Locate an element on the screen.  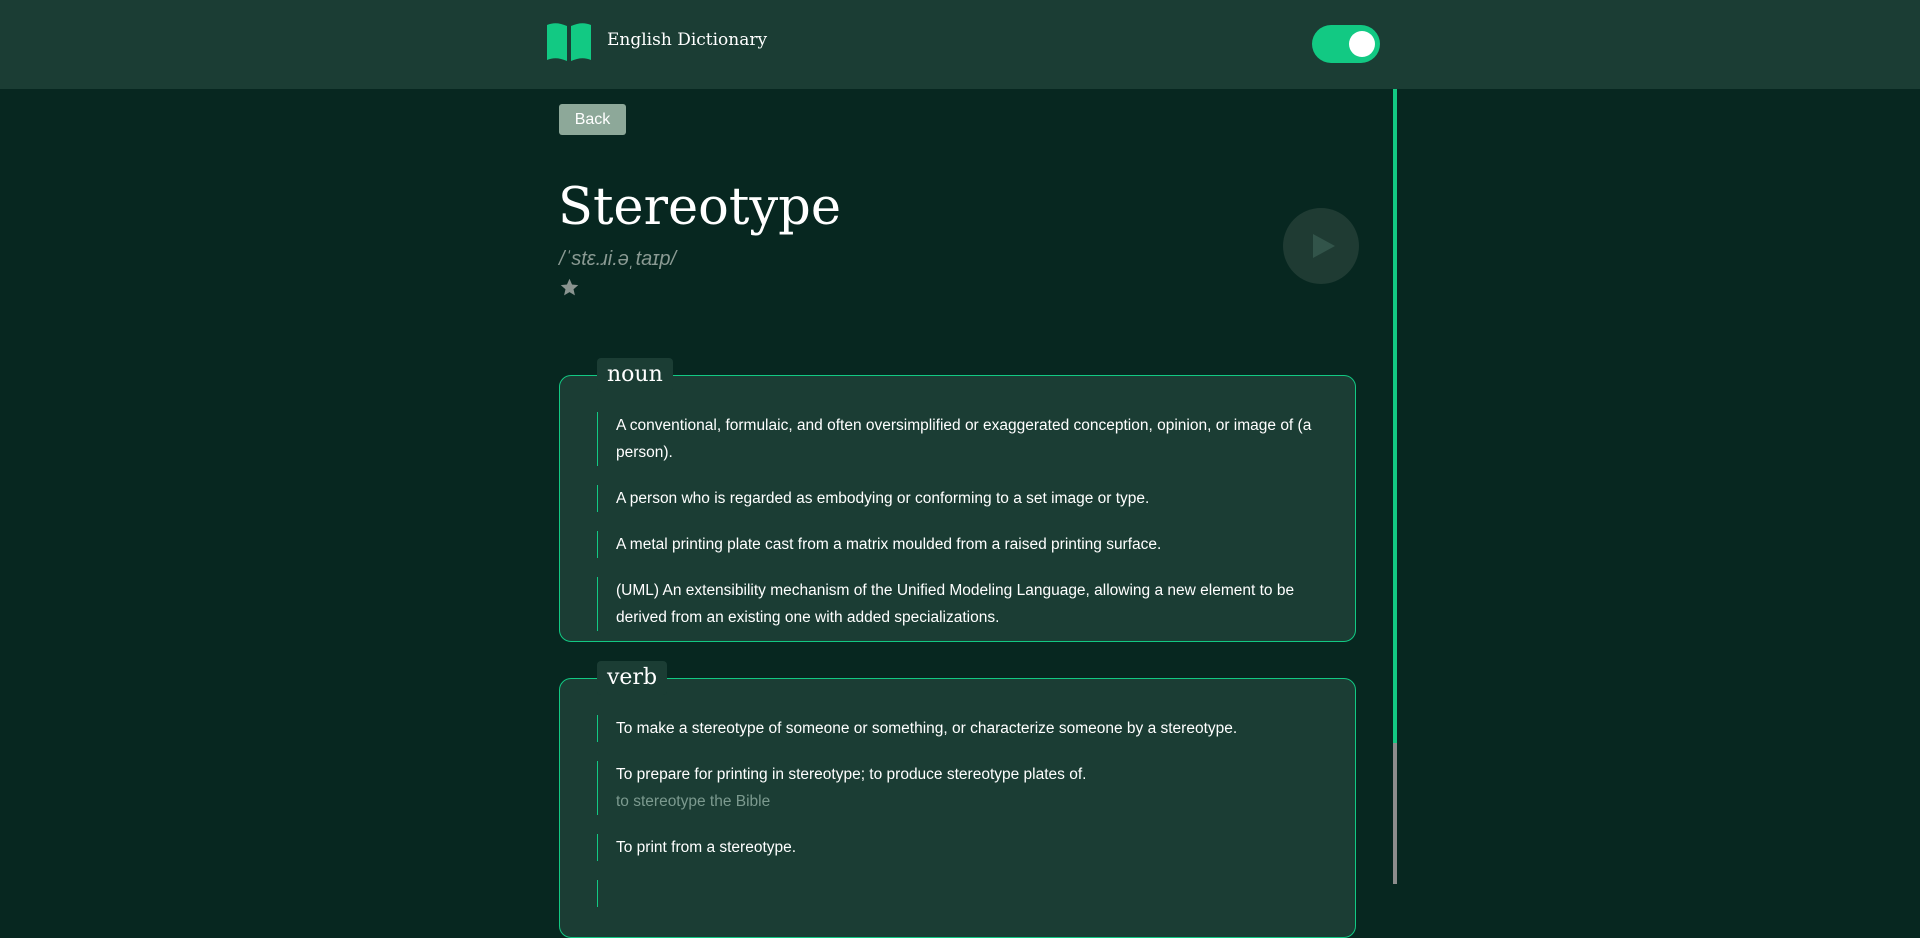
play-audio-button is located at coordinates (1321, 246).